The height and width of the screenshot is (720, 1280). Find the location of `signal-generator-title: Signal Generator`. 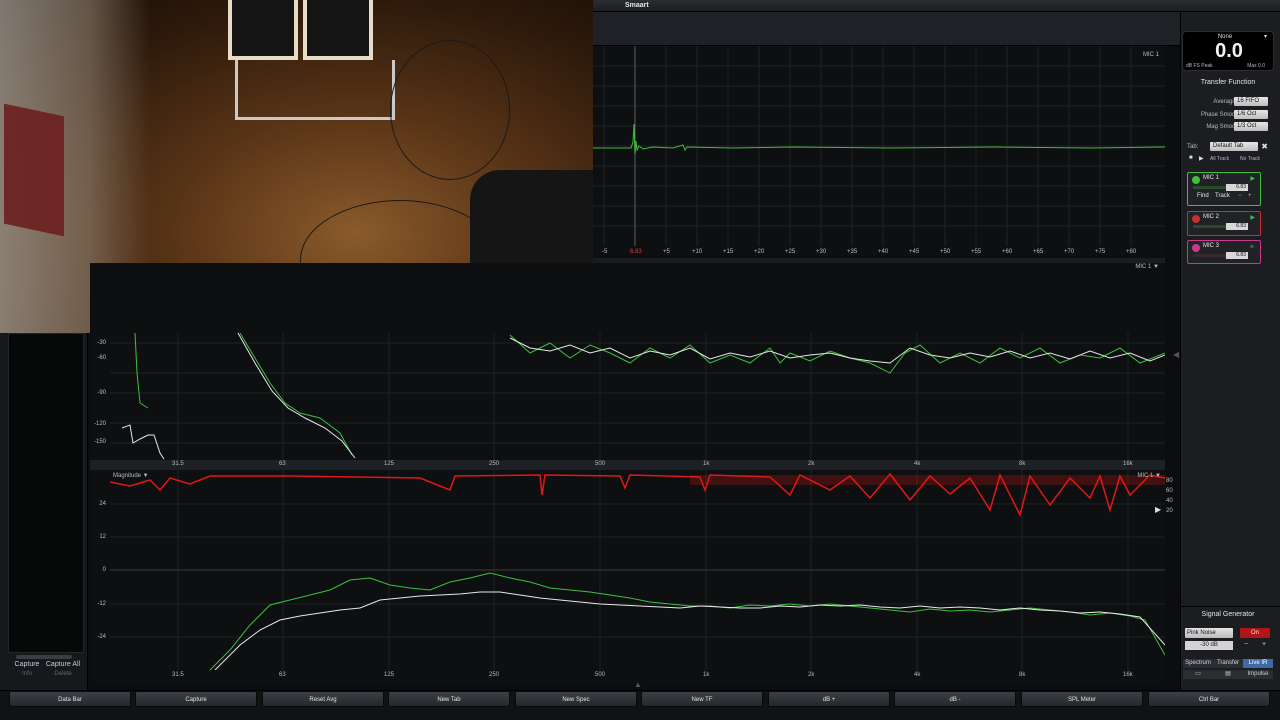

signal-generator-title: Signal Generator is located at coordinates (1228, 614).